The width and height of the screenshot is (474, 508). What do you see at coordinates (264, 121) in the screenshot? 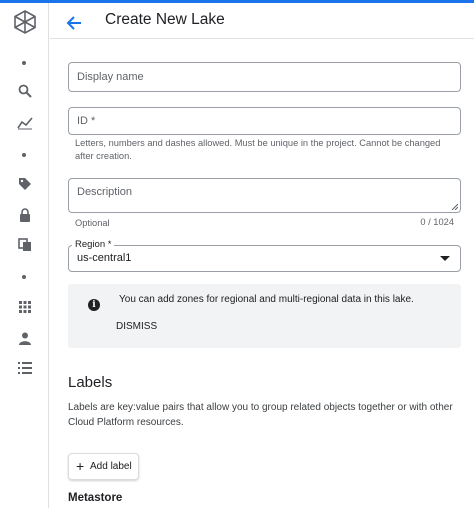
I see `id-input: ID *` at bounding box center [264, 121].